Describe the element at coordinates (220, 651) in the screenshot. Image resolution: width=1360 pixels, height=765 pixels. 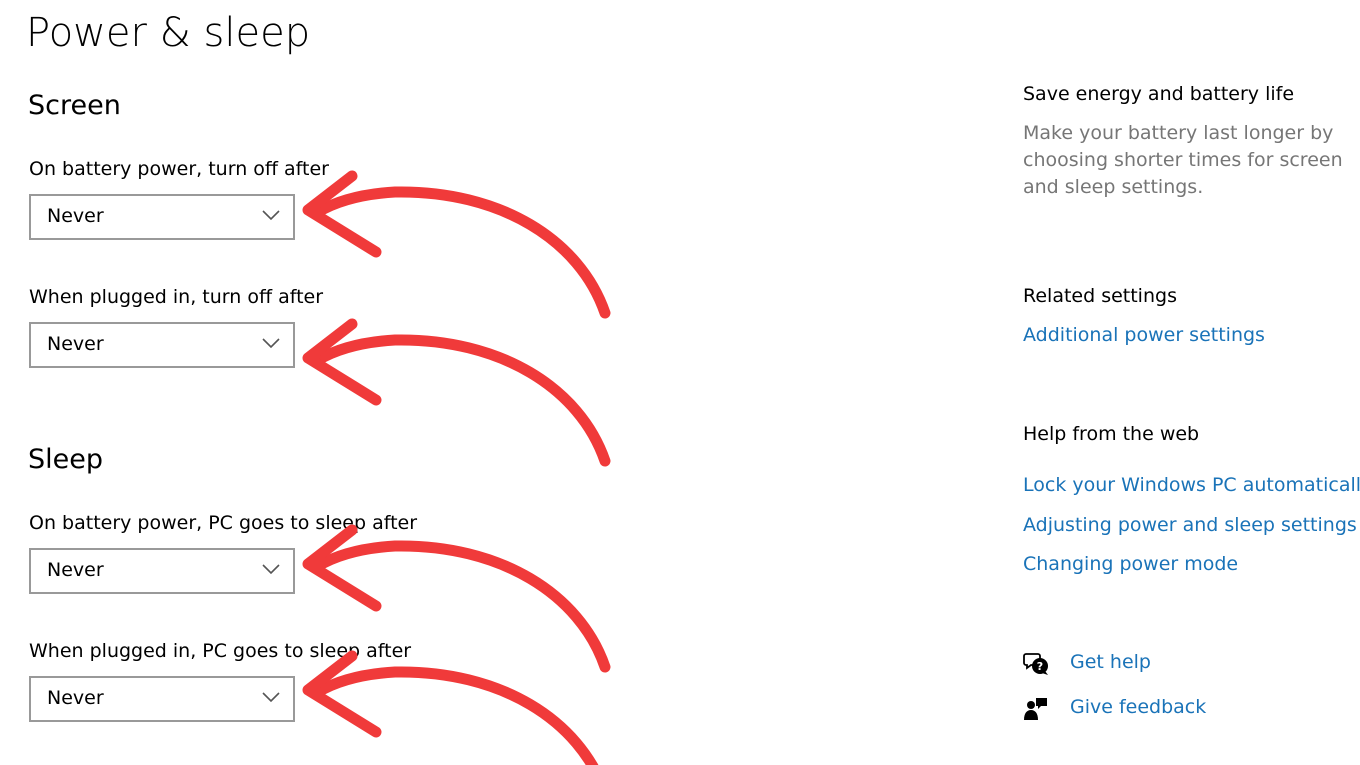
I see `sleep-plugged-label: When plugged in, PC goes to sleep after` at that location.